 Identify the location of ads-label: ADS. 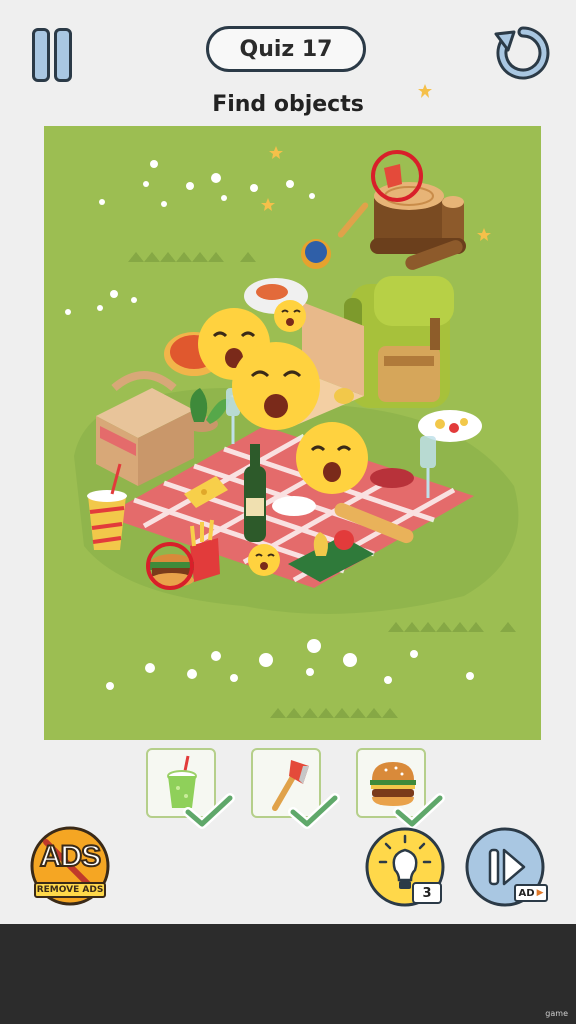
(70, 856).